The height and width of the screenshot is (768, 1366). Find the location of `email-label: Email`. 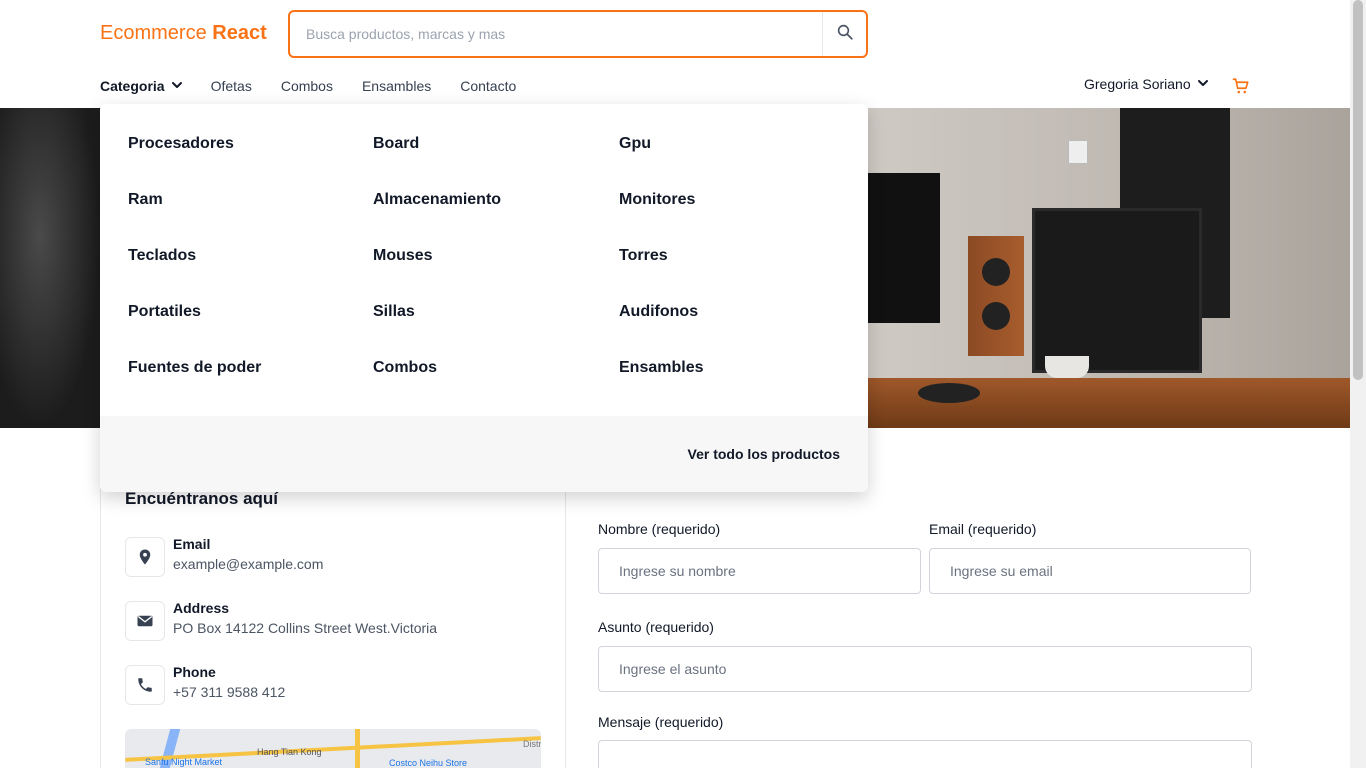

email-label: Email is located at coordinates (192, 544).